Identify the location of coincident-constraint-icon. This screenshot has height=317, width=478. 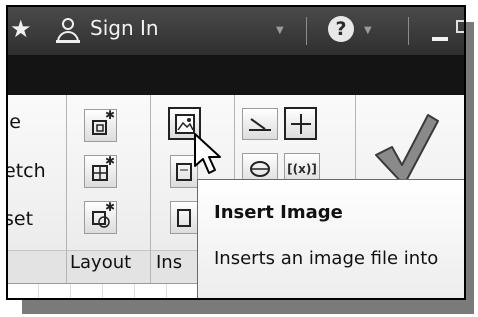
(300, 123).